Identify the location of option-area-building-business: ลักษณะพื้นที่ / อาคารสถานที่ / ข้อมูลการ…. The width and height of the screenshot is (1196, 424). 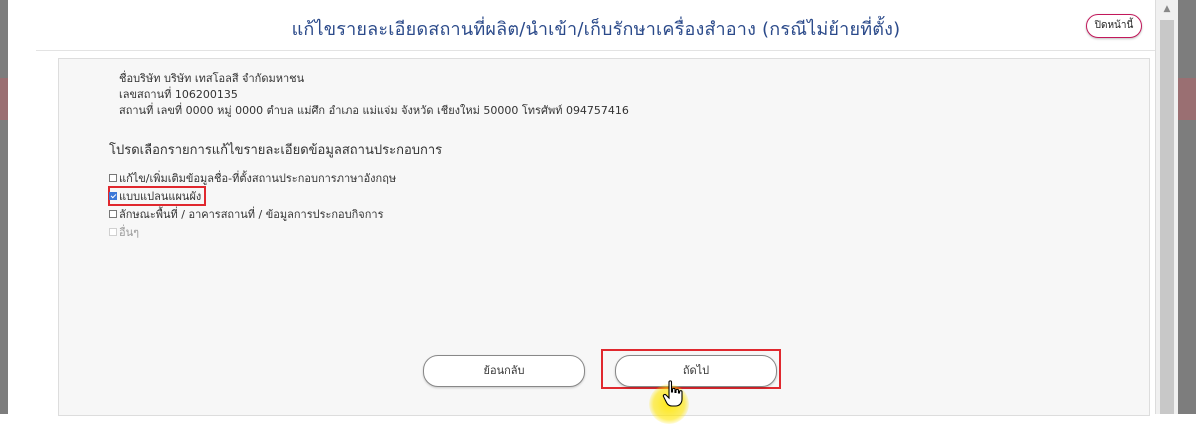
(252, 214).